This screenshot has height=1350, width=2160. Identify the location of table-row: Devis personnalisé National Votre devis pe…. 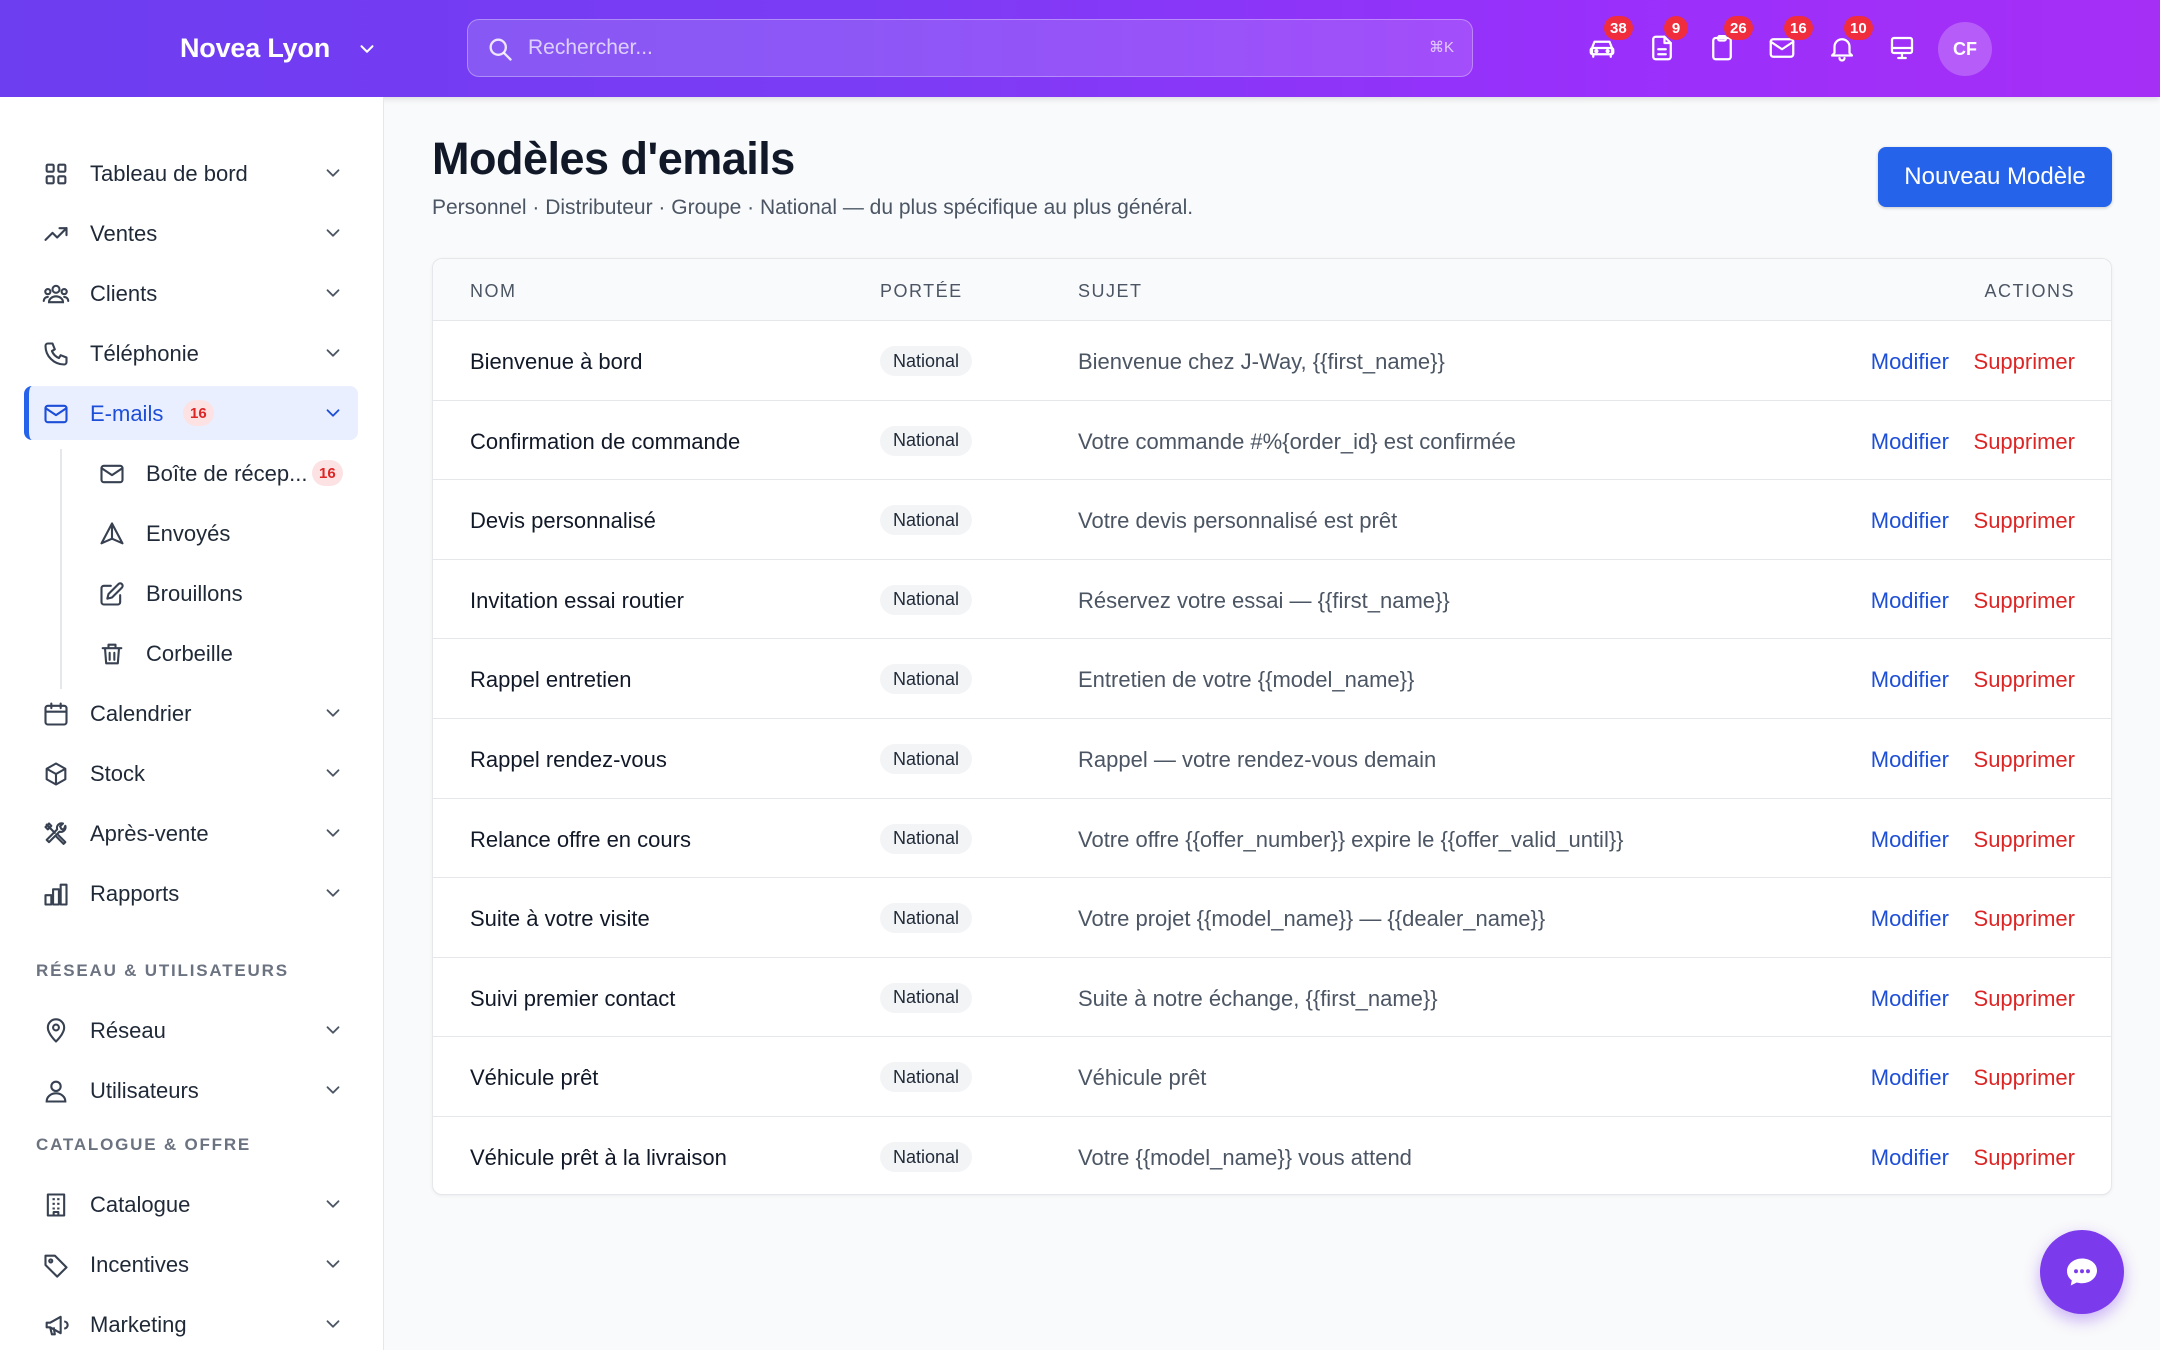
(1272, 520).